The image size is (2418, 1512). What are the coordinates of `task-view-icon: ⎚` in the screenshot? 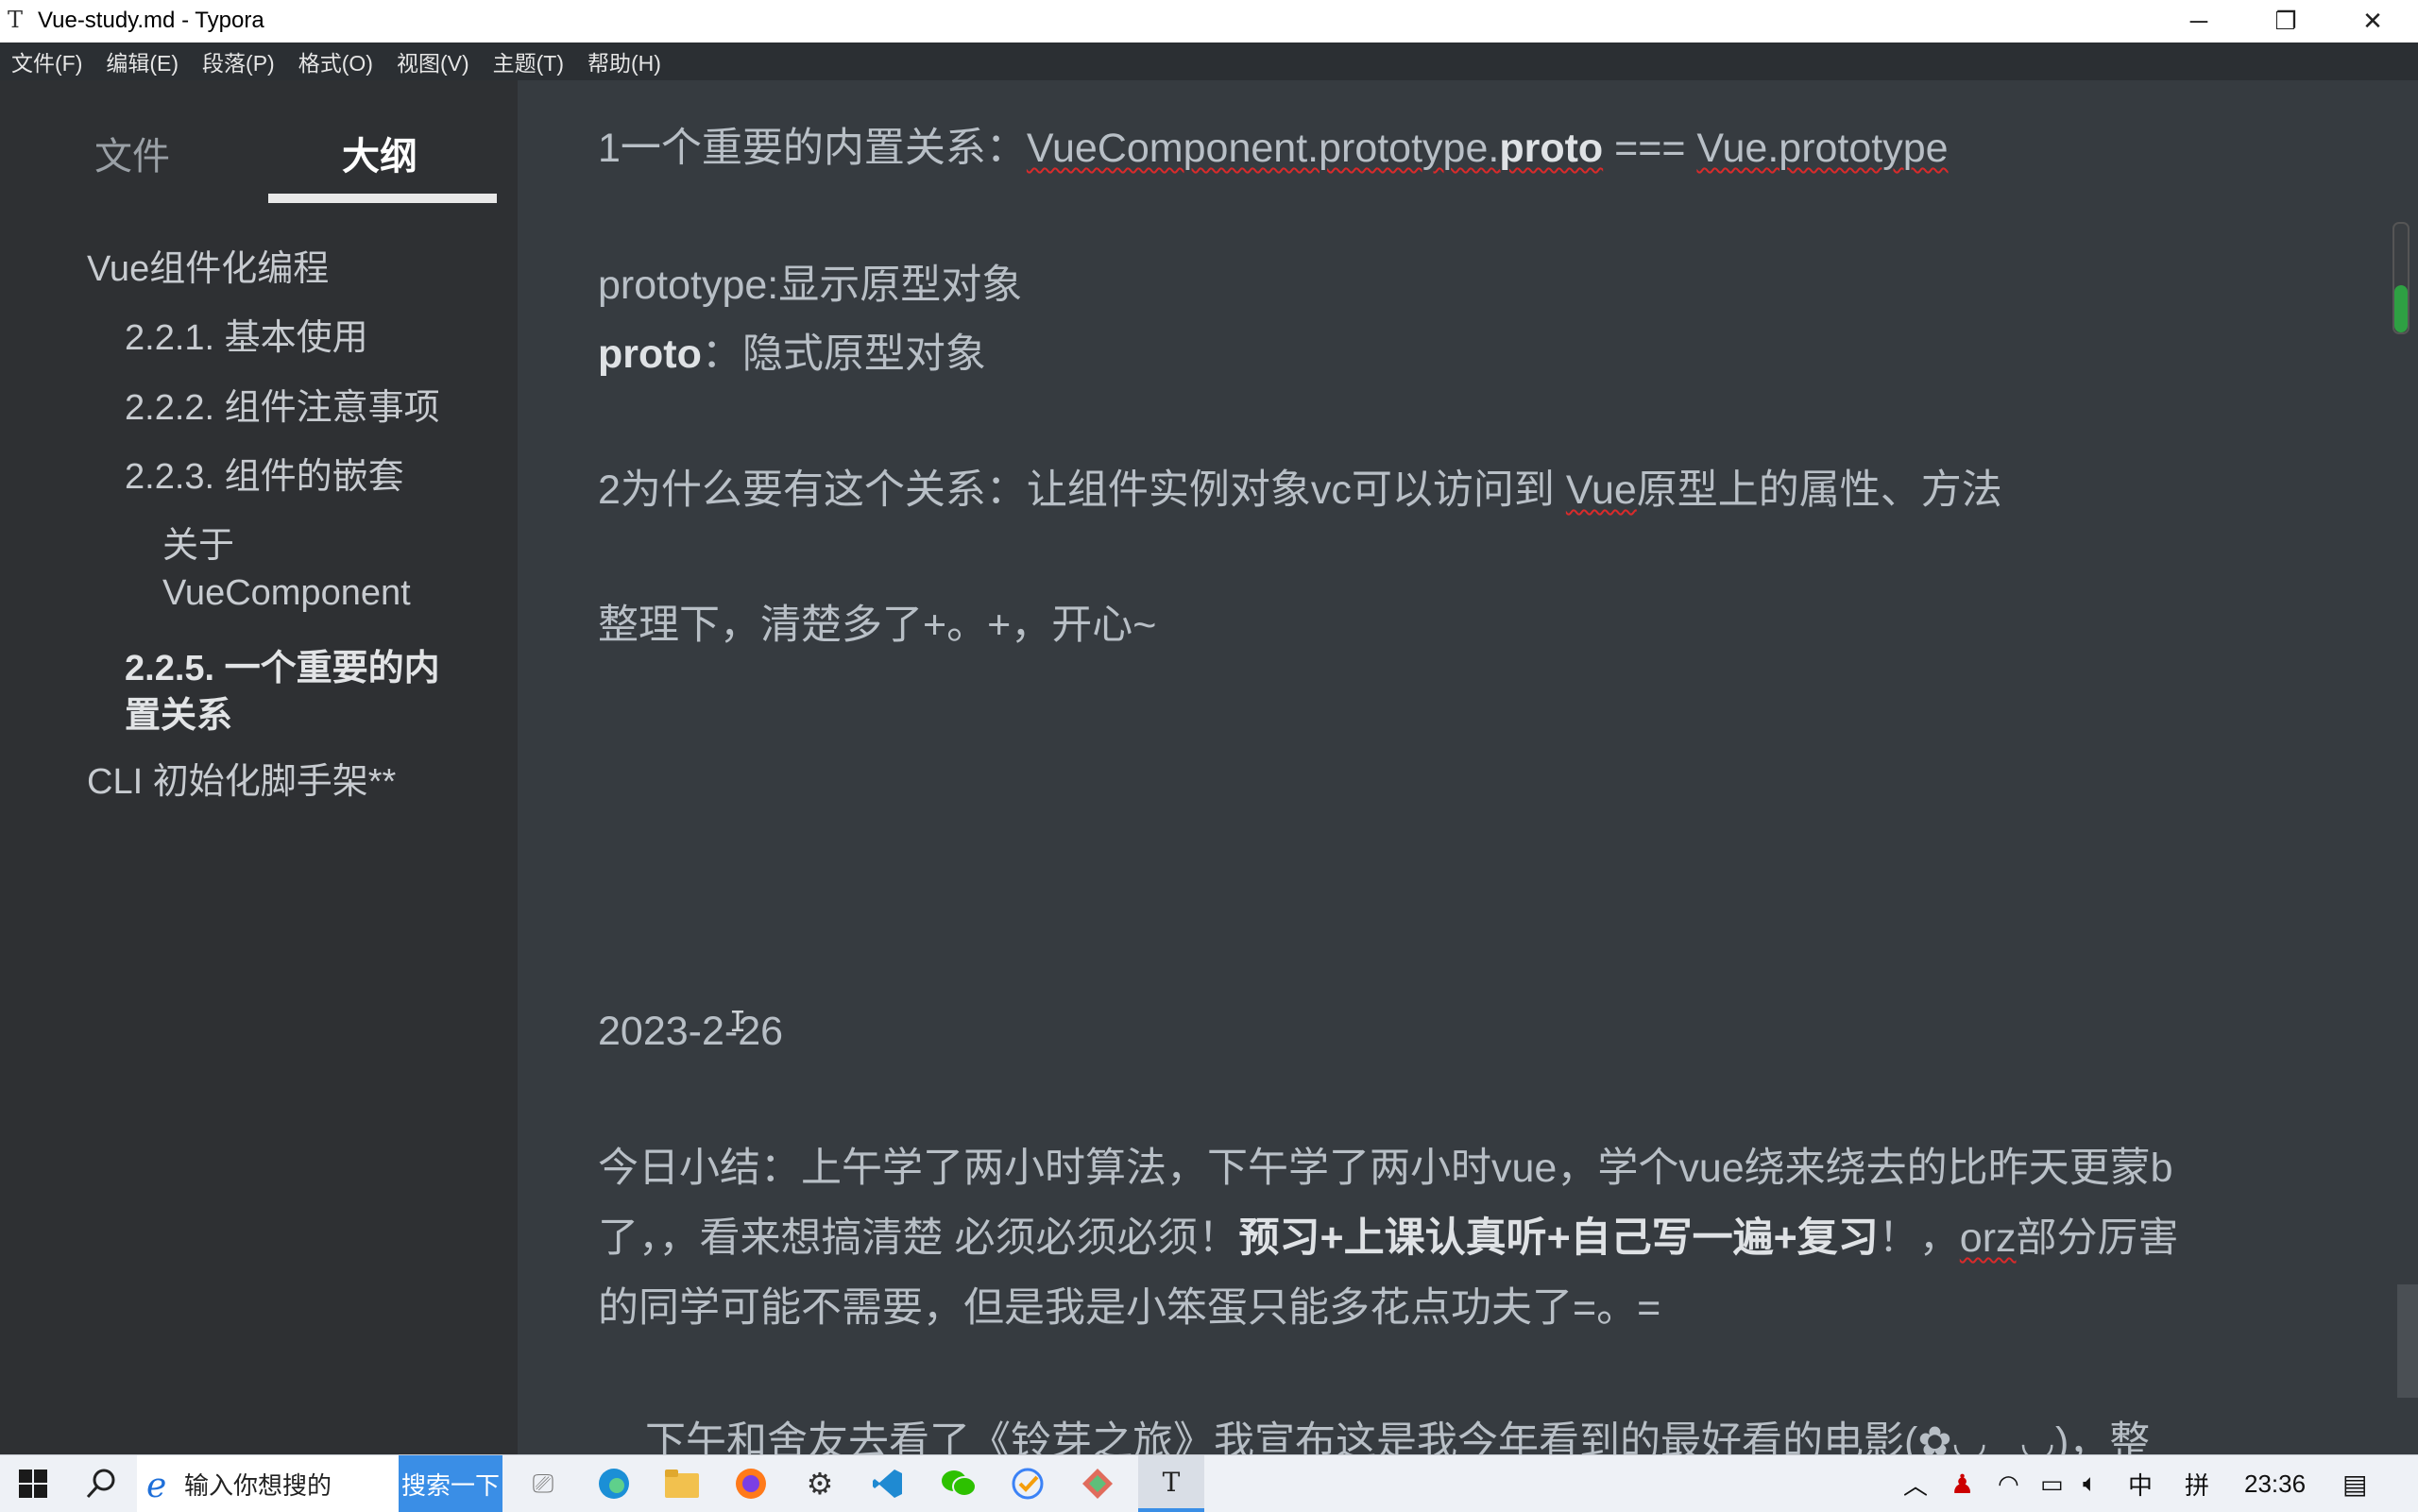 It's located at (543, 1483).